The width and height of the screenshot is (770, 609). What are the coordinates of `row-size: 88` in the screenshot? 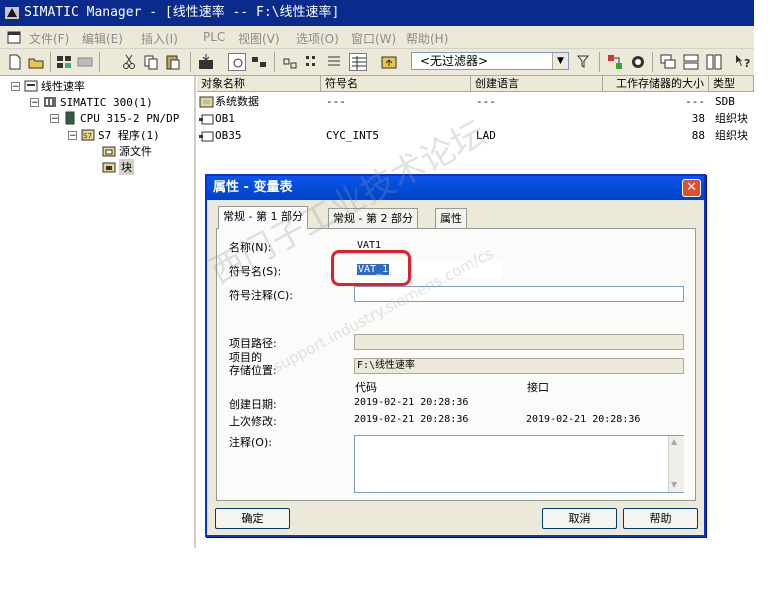 It's located at (698, 135).